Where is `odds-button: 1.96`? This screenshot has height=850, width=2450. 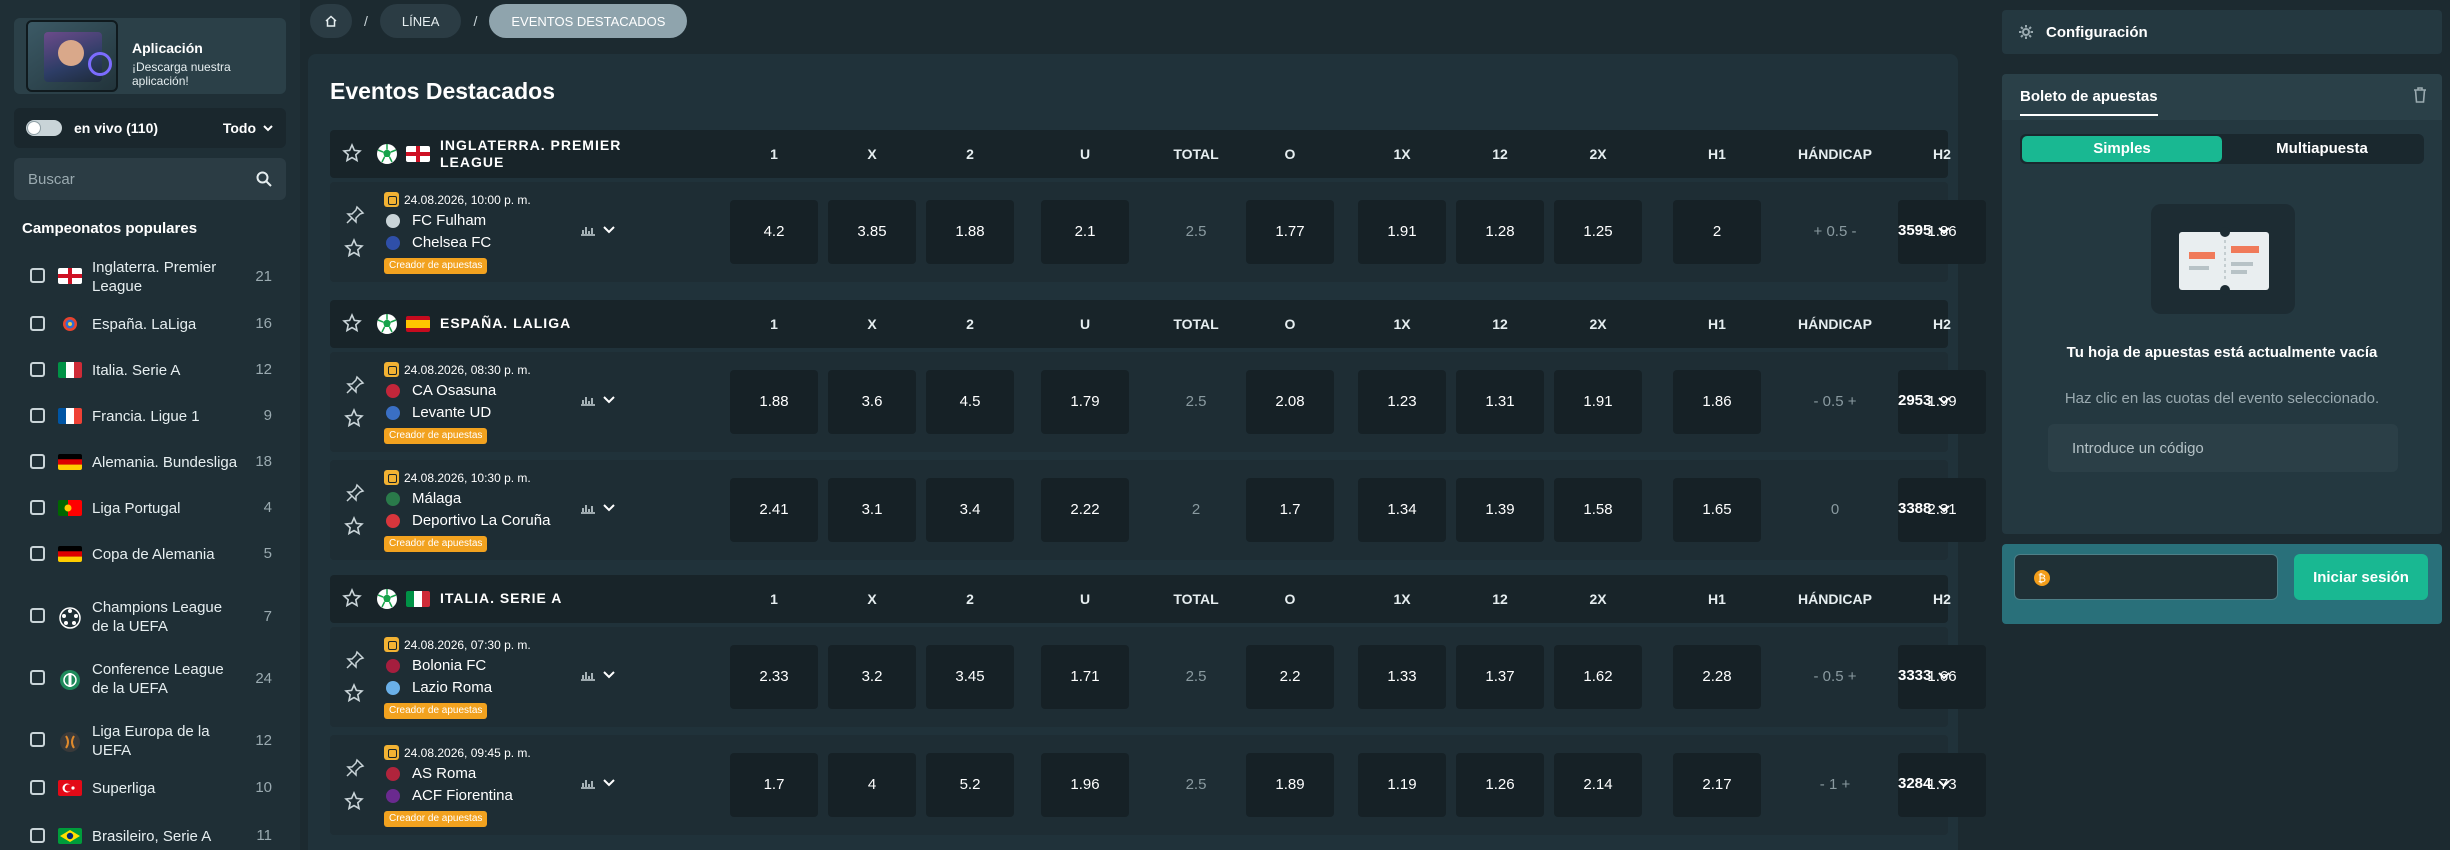
odds-button: 1.96 is located at coordinates (1085, 785).